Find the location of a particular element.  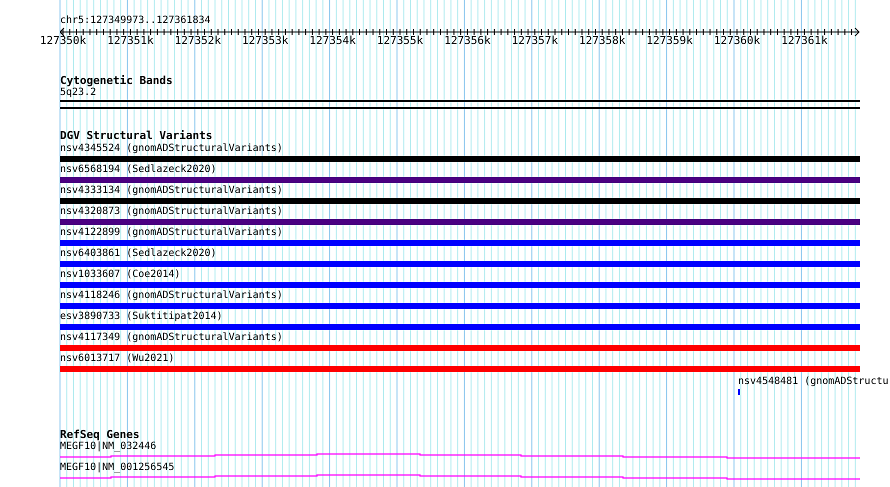

variant-label: nsv6013717 (Wu2021) is located at coordinates (117, 358).